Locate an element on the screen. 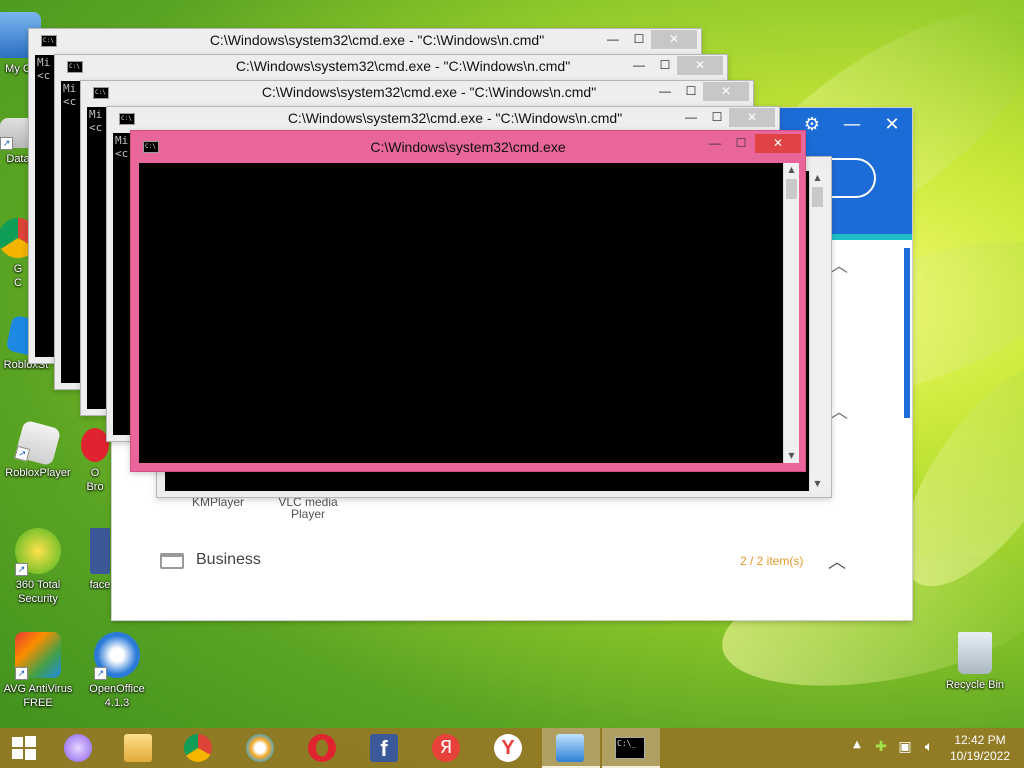  desktop-icon-roblox-player: ↗ RobloxPlayer is located at coordinates (39, 449).